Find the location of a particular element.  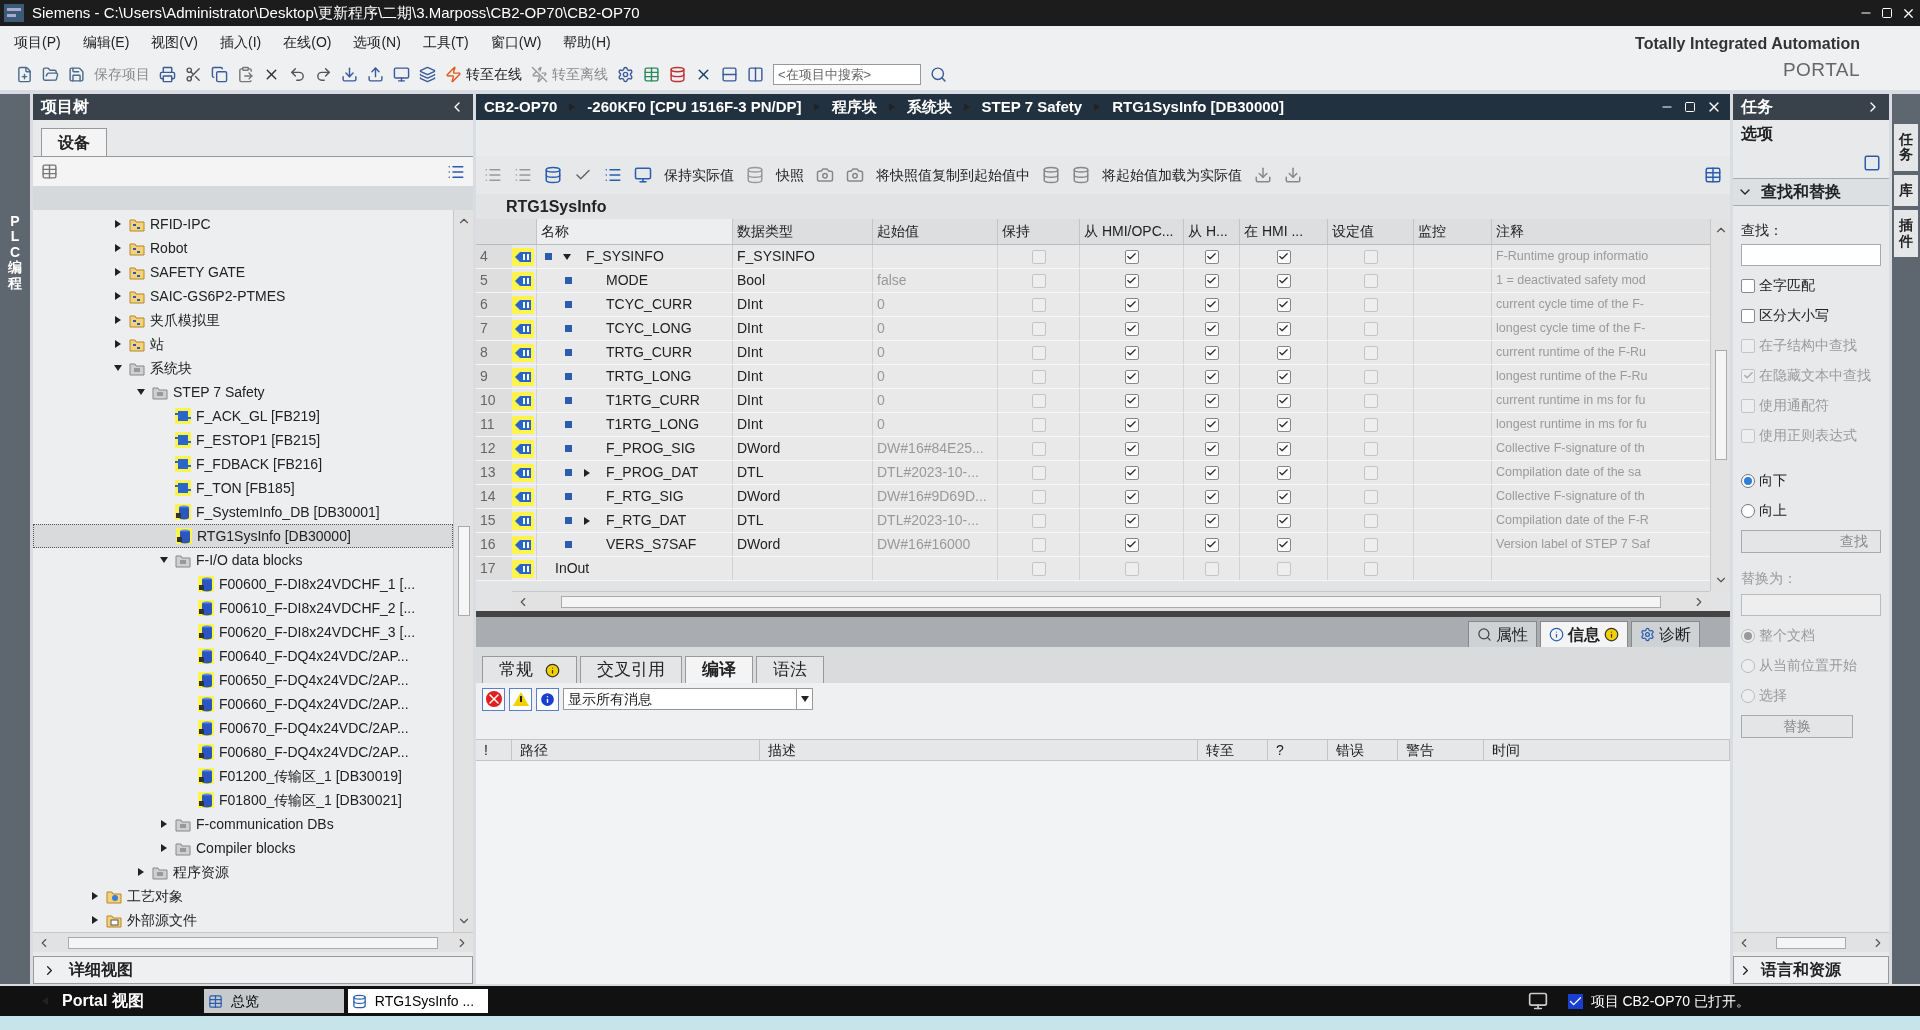

breadcrumb-item: 程序块 is located at coordinates (854, 107).